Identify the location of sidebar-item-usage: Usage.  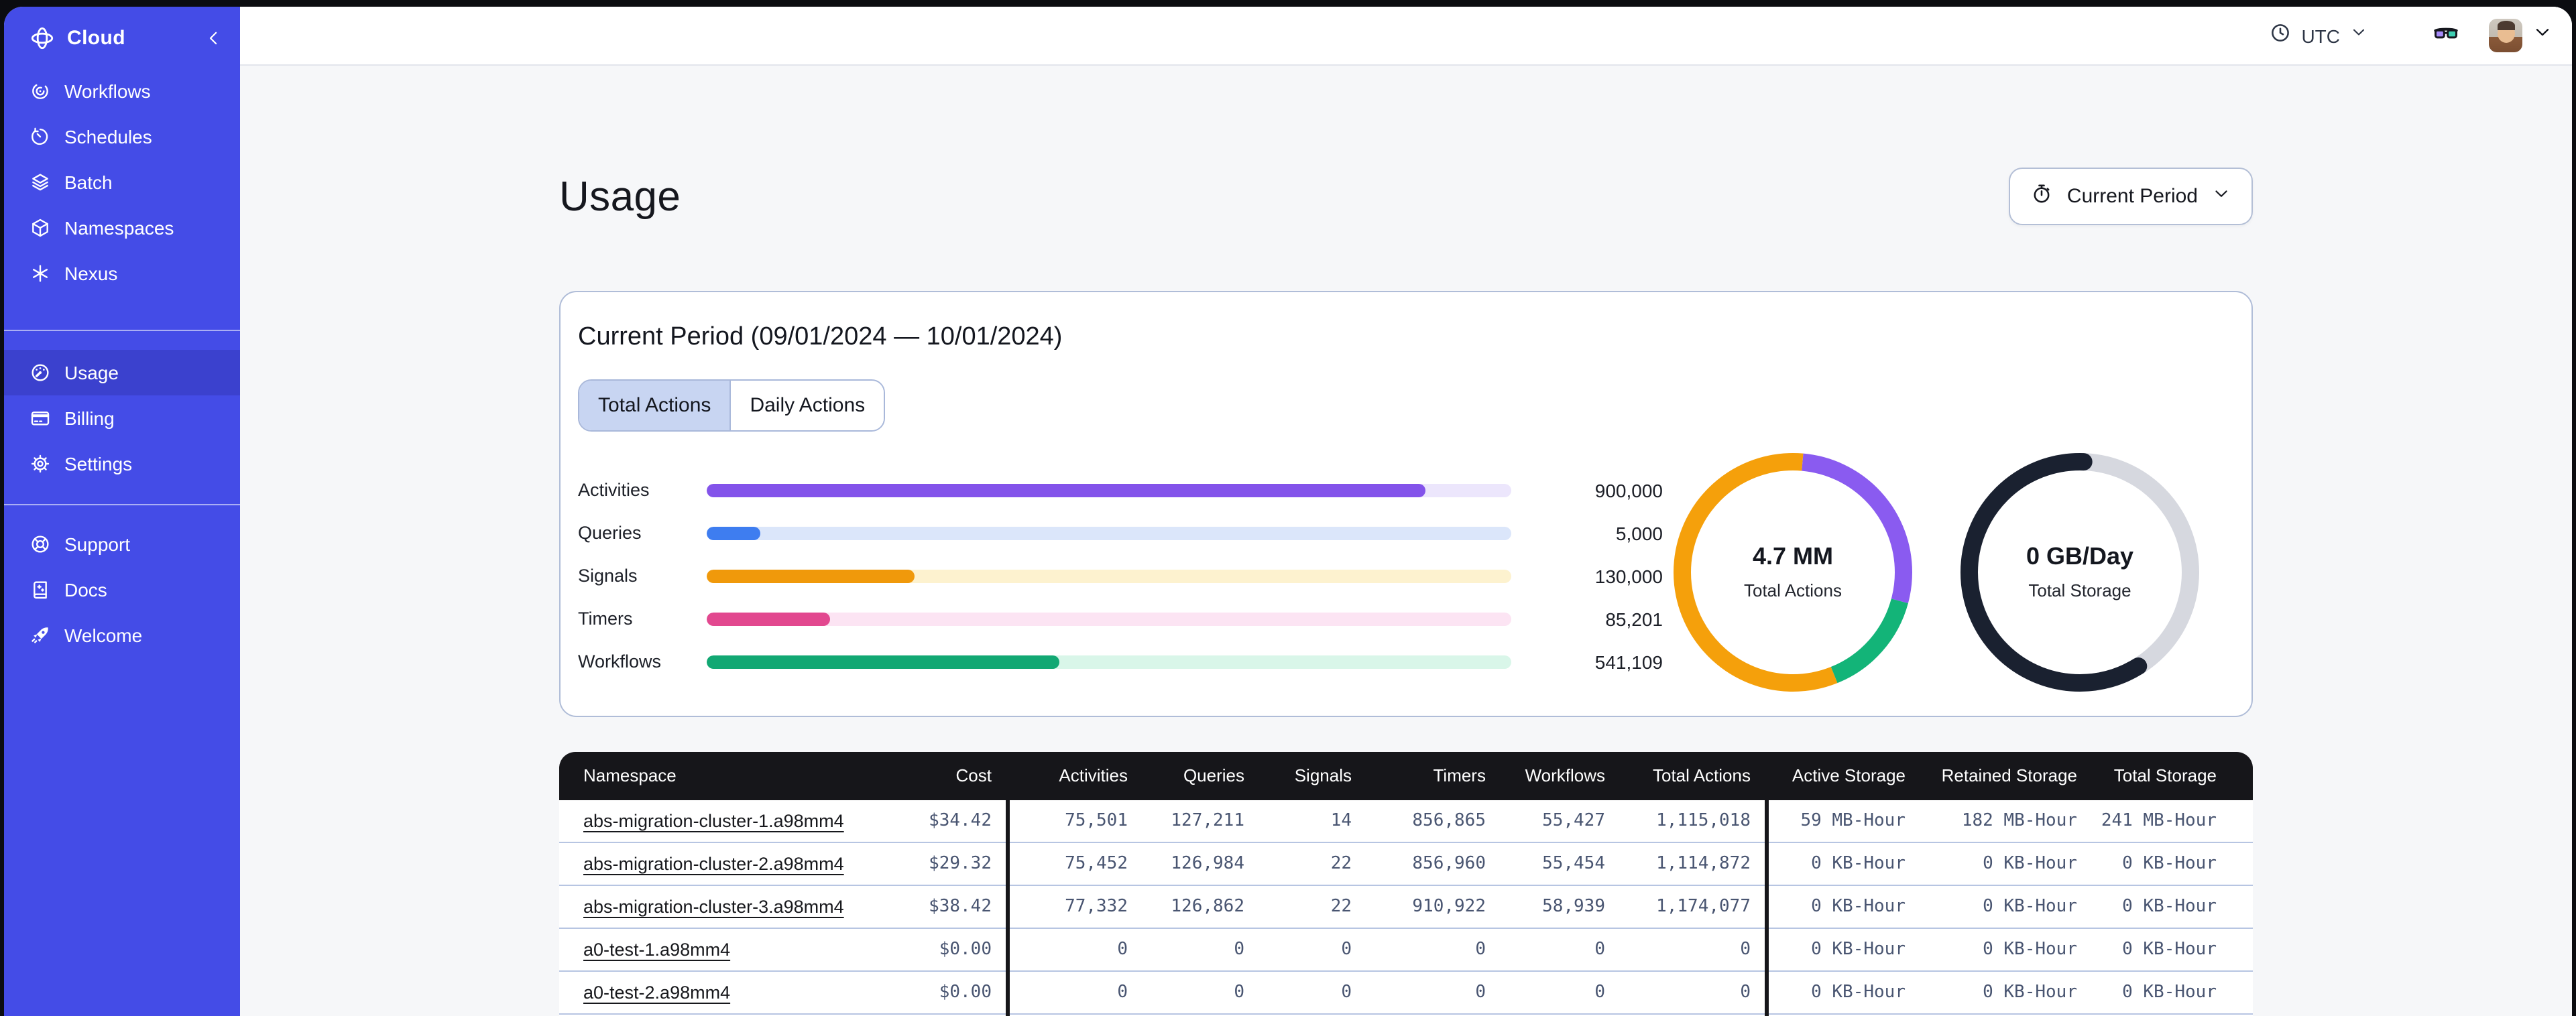
(122, 372).